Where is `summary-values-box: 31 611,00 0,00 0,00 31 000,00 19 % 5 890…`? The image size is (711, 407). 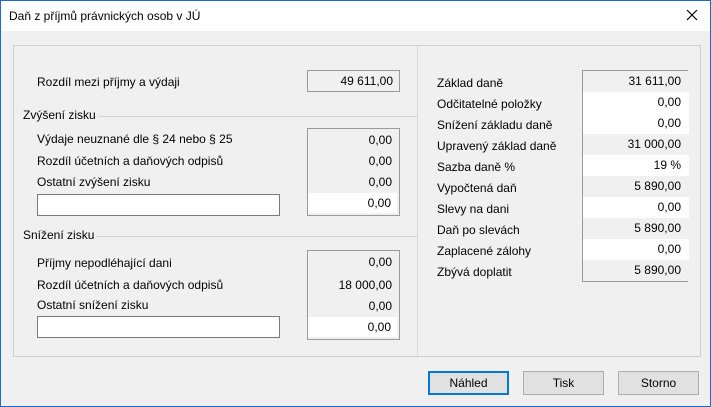 summary-values-box: 31 611,00 0,00 0,00 31 000,00 19 % 5 890… is located at coordinates (635, 176).